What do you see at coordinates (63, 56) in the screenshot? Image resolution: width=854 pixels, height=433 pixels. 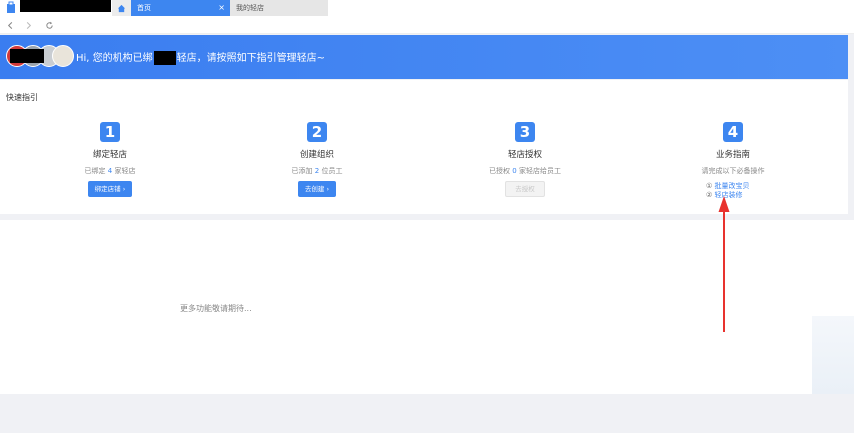 I see `avatar` at bounding box center [63, 56].